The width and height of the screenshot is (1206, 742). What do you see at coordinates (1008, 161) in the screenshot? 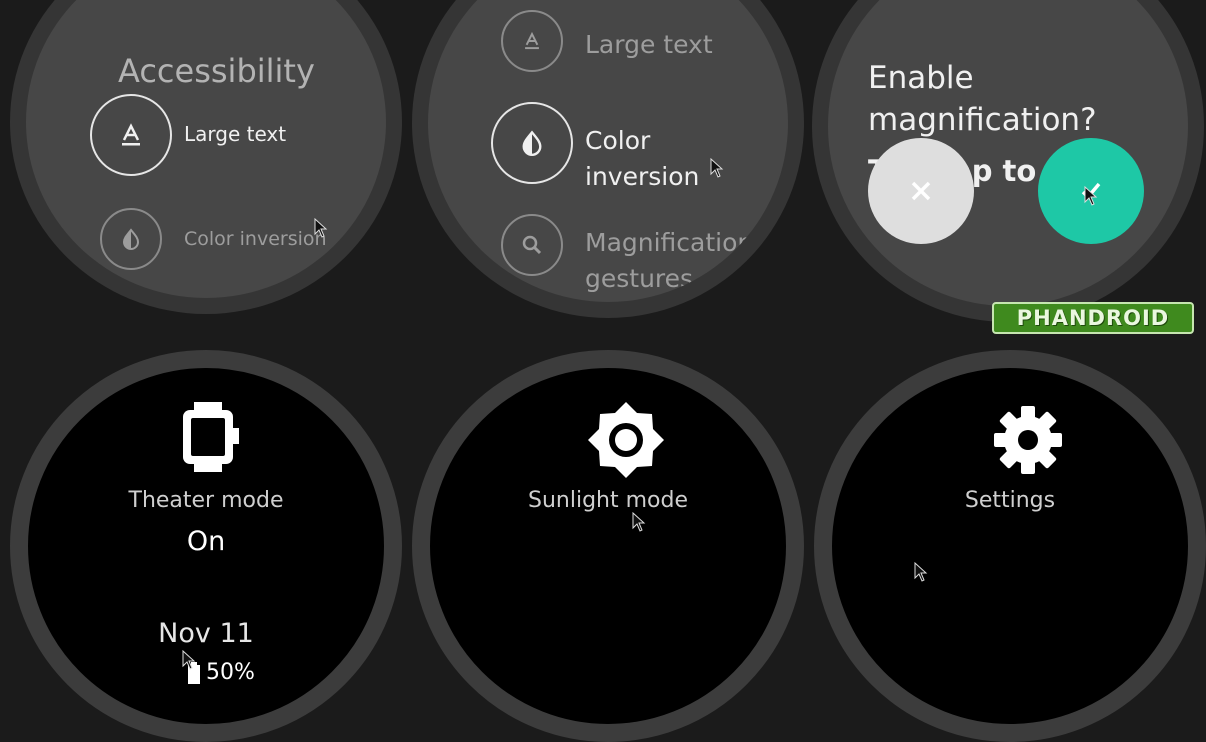
I see `watch-magnification-dialog: Enable magnification? T tap to z` at bounding box center [1008, 161].